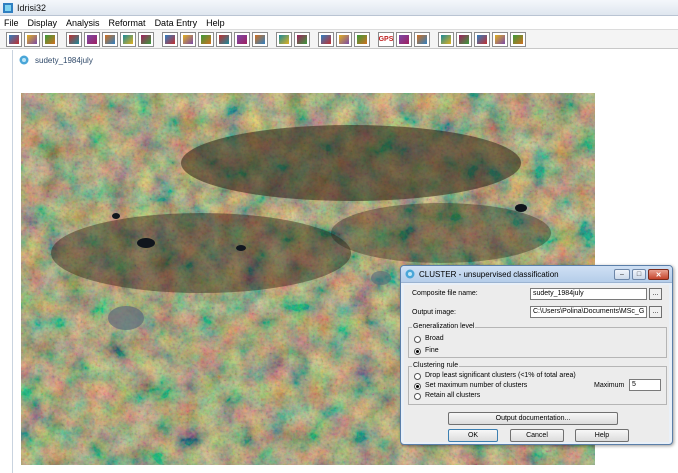 This screenshot has width=678, height=473. I want to click on display-icon, so click(14, 39).